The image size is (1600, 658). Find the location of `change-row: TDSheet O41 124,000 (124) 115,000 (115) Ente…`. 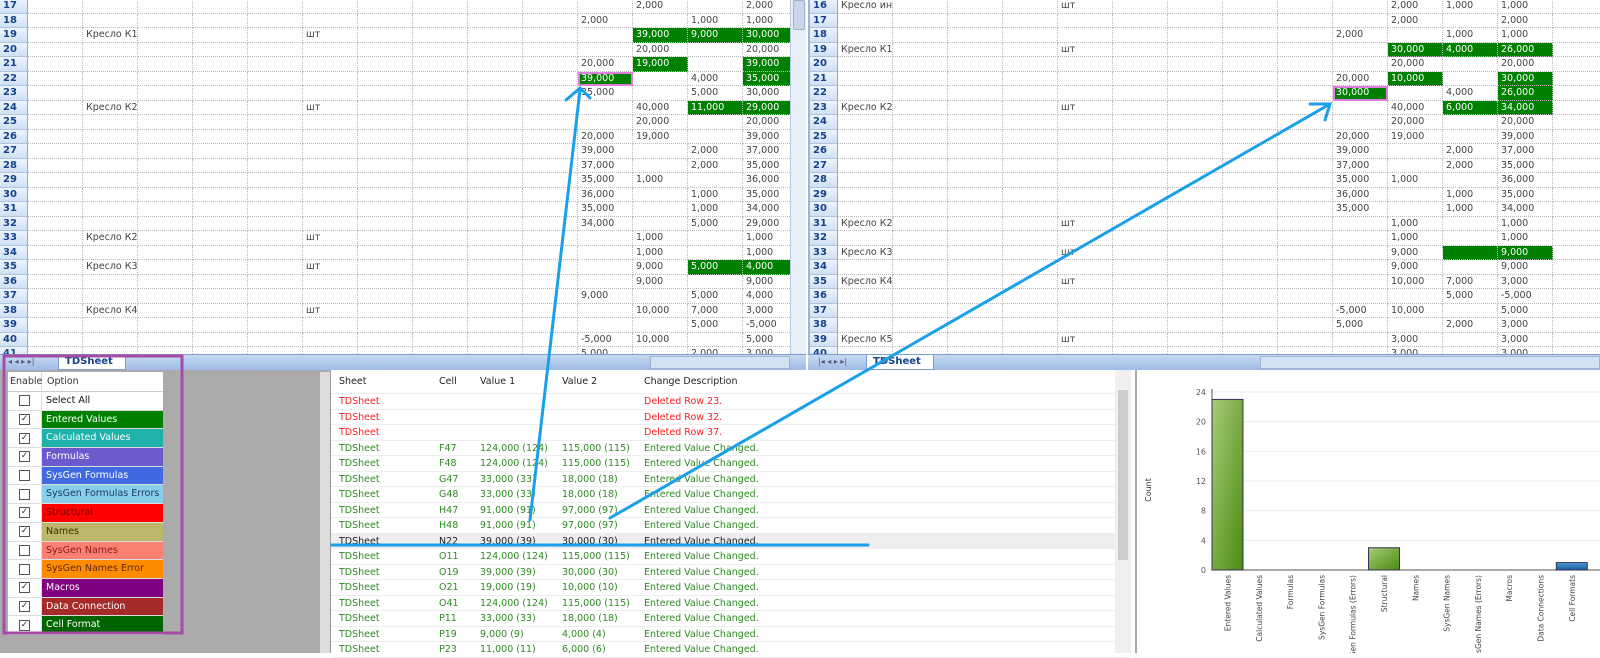

change-row: TDSheet O41 124,000 (124) 115,000 (115) Ente… is located at coordinates (730, 603).